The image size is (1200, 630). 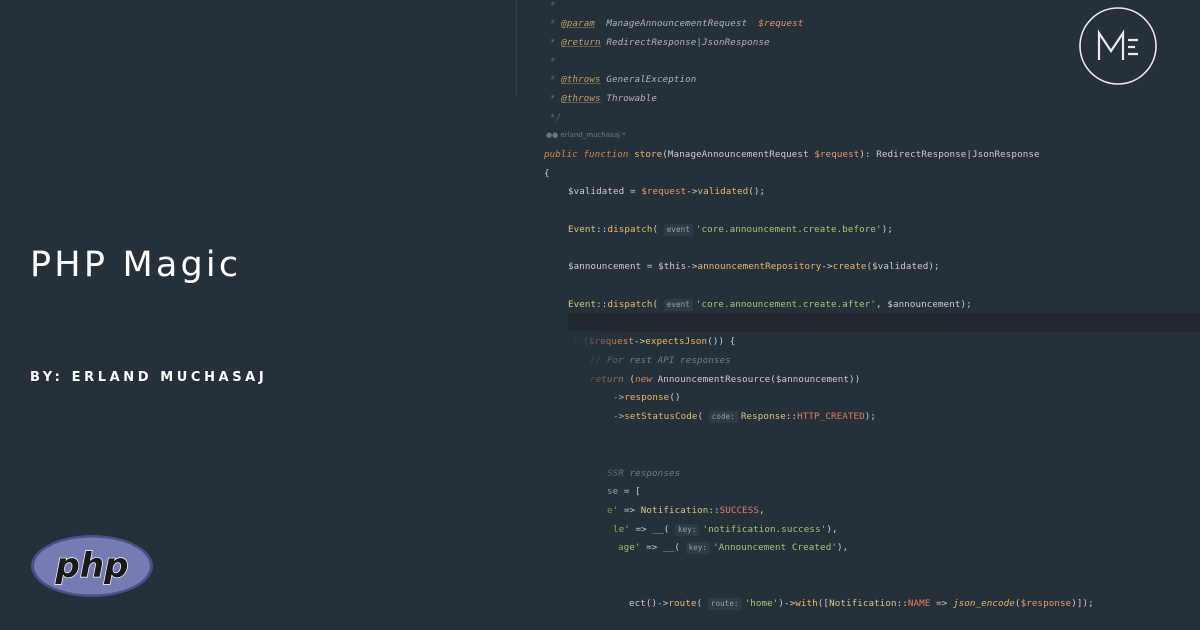 What do you see at coordinates (660, 42) in the screenshot?
I see `code-line: * @return RedirectResponse|JsonResponse` at bounding box center [660, 42].